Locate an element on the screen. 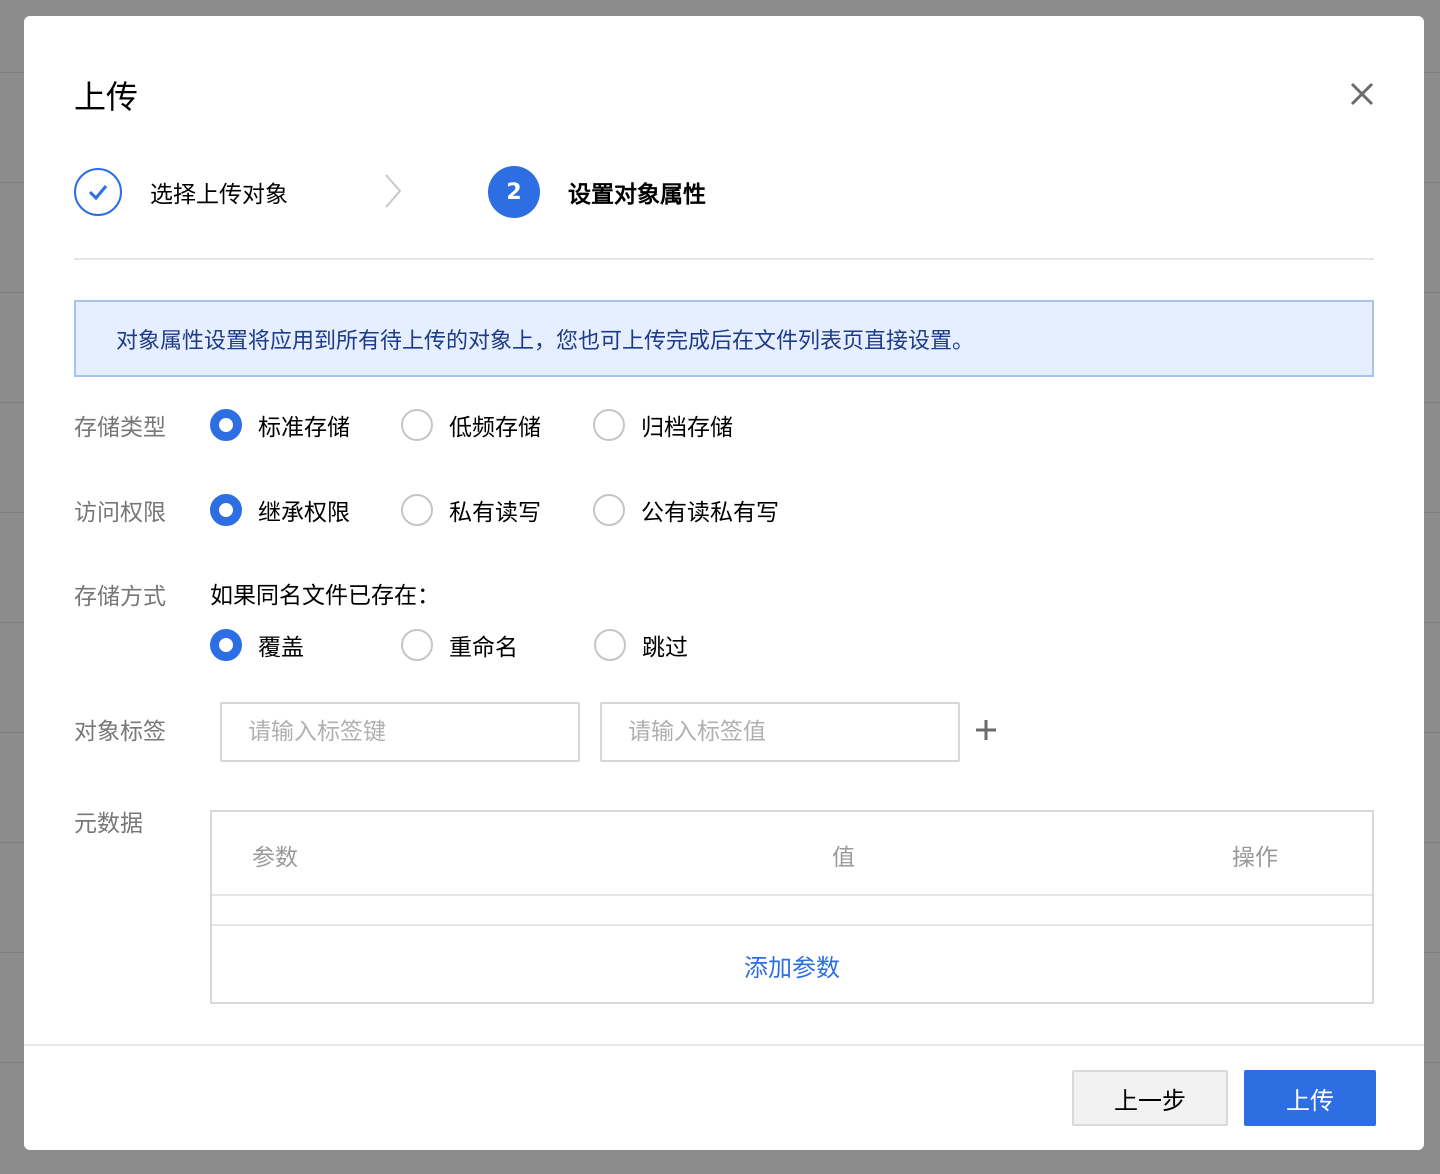  tag-key-input is located at coordinates (400, 732).